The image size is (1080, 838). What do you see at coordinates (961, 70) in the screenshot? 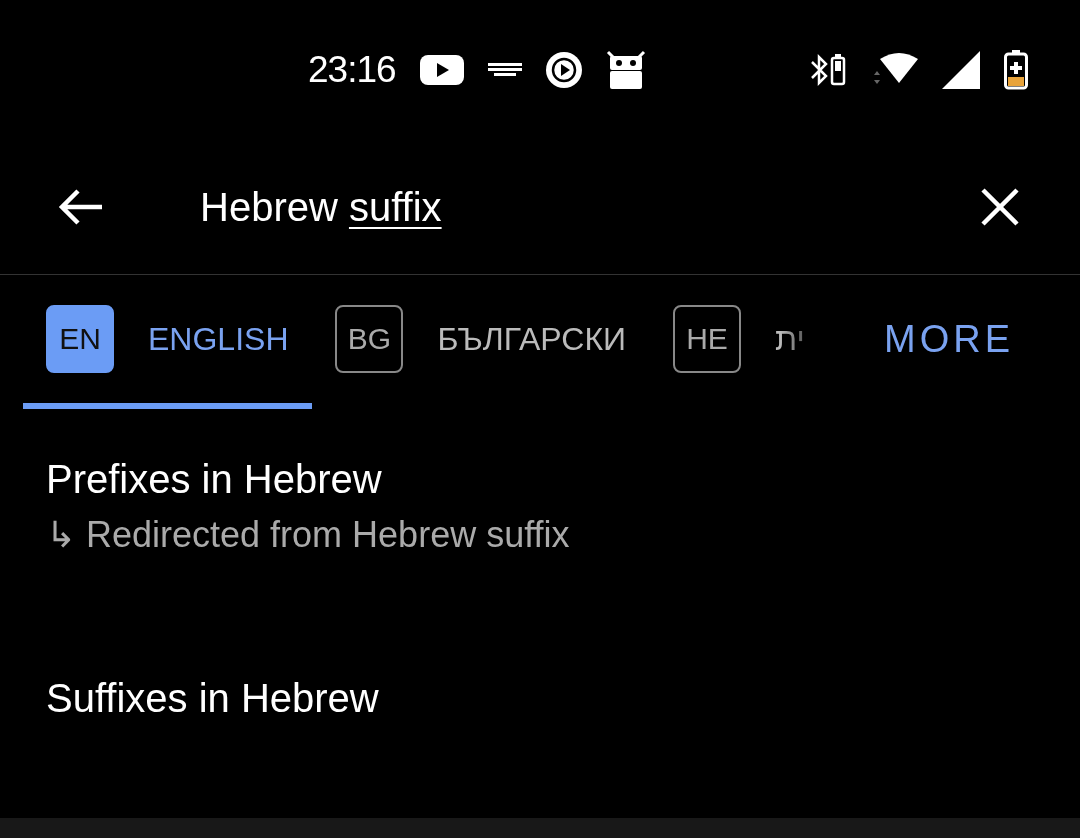
I see `signal-icon` at bounding box center [961, 70].